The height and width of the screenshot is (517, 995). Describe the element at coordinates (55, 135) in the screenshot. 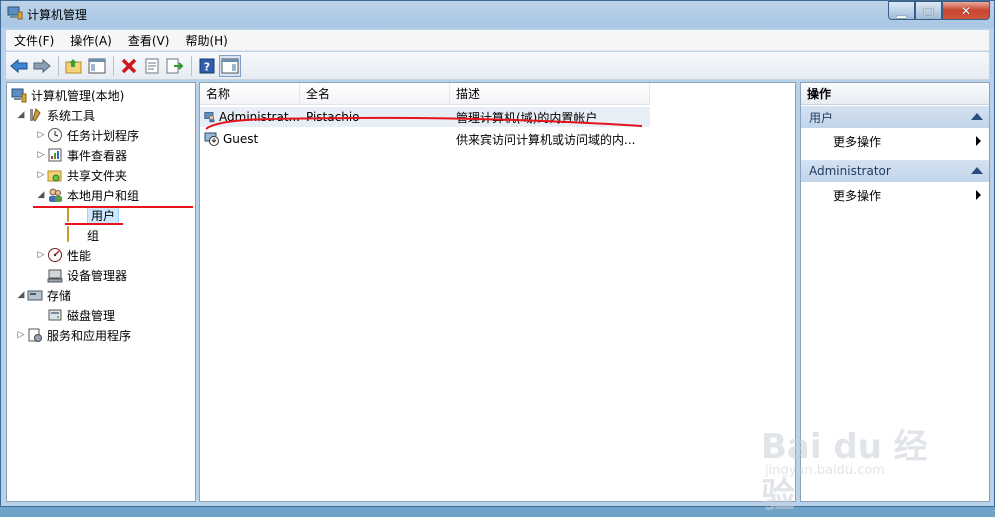

I see `clock-icon` at that location.